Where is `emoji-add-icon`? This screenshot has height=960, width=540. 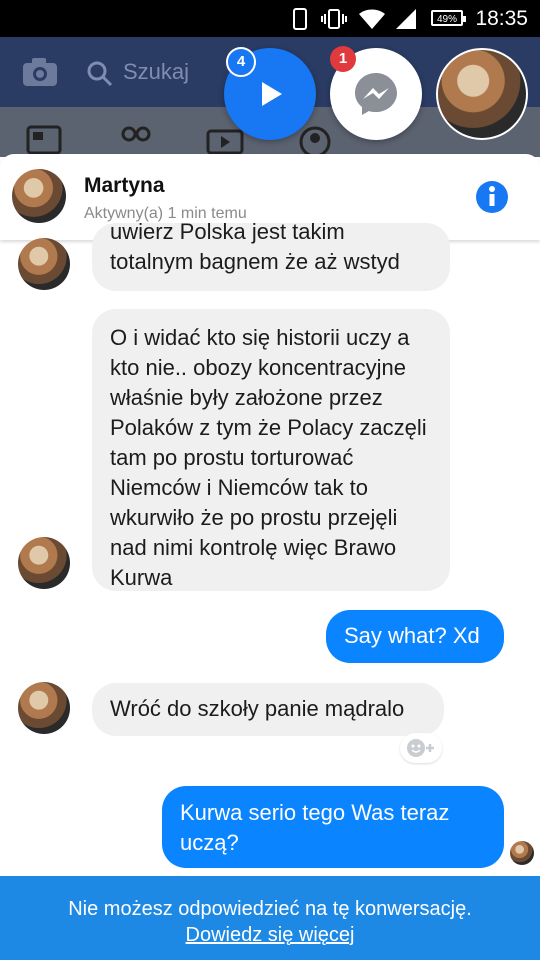
emoji-add-icon is located at coordinates (420, 748).